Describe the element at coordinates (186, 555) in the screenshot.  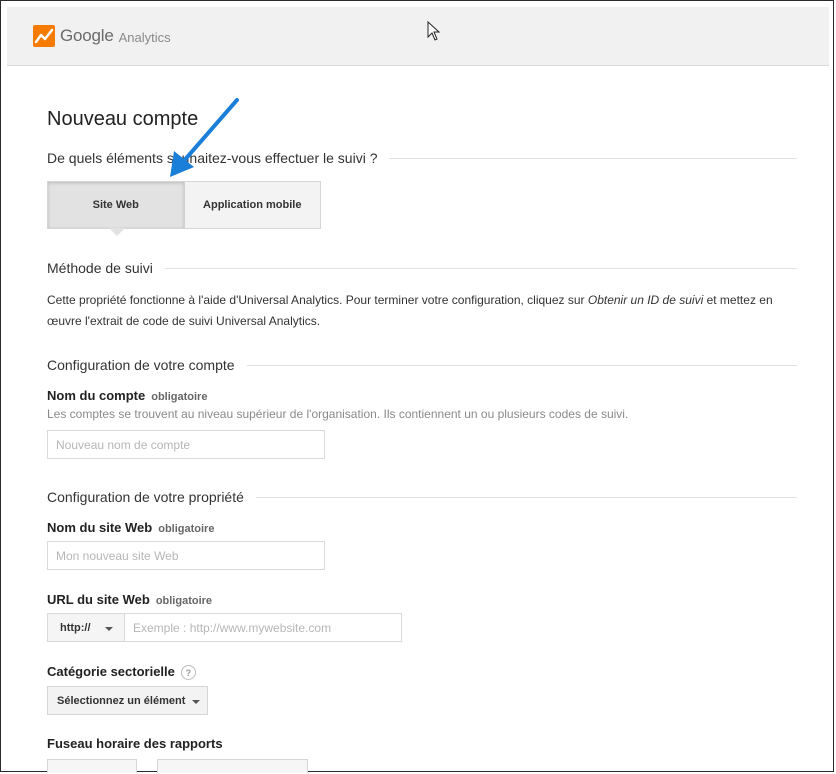
I see `site-name-input` at that location.